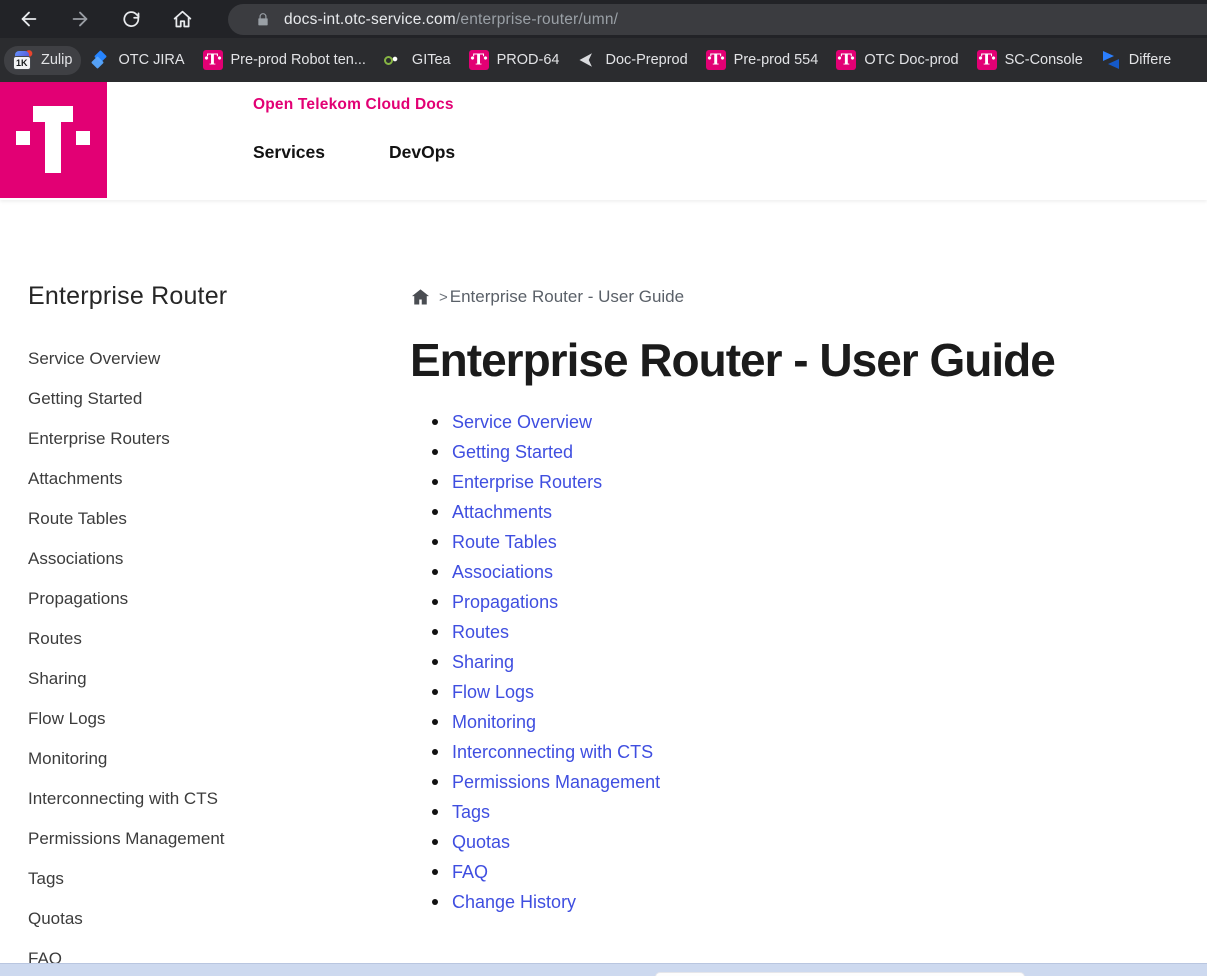 The width and height of the screenshot is (1207, 976). What do you see at coordinates (556, 782) in the screenshot?
I see `toc-link-permissions-management: Permissions Management` at bounding box center [556, 782].